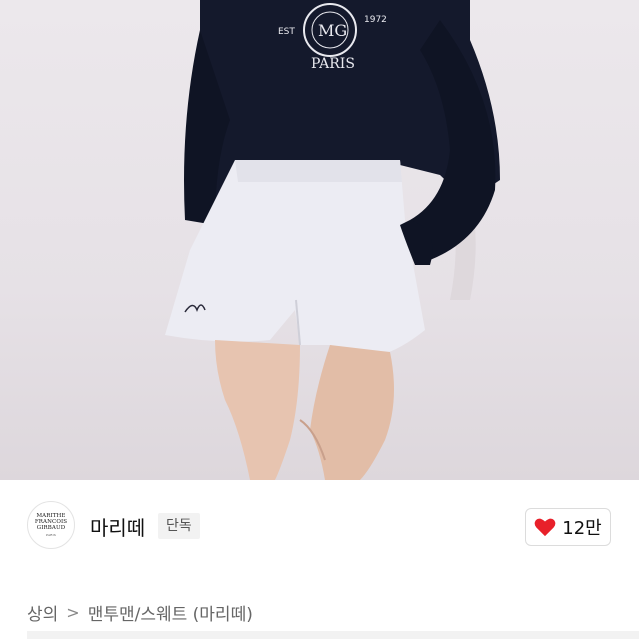 This screenshot has width=639, height=639. Describe the element at coordinates (179, 526) in the screenshot. I see `exclusive-badge: 단독` at that location.